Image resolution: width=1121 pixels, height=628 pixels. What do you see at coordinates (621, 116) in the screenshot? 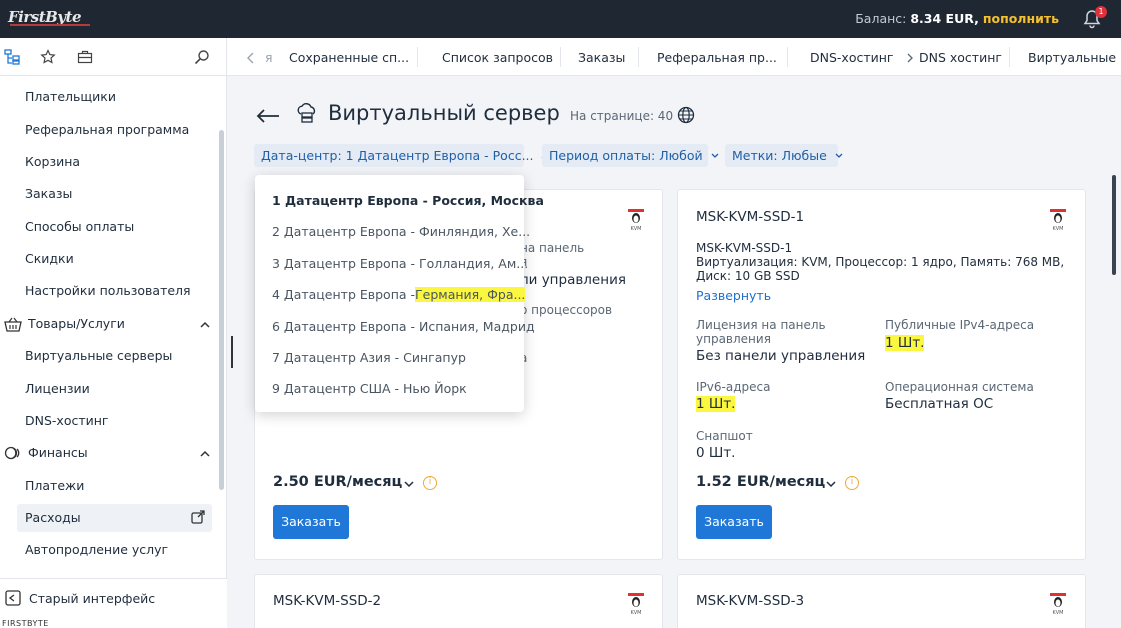
I see `per-page-count: На странице: 40` at bounding box center [621, 116].